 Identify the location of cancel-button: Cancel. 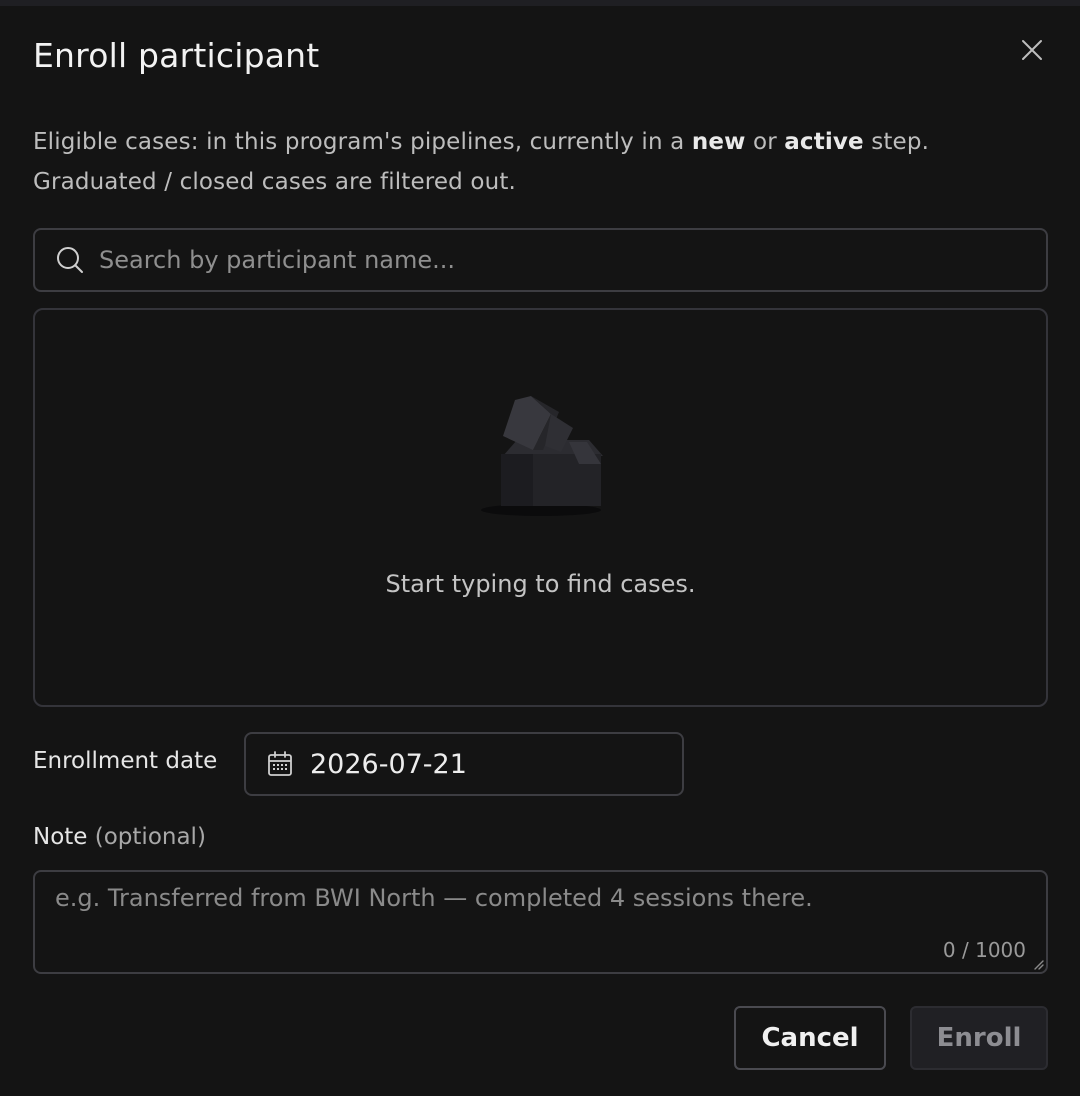
(810, 1038).